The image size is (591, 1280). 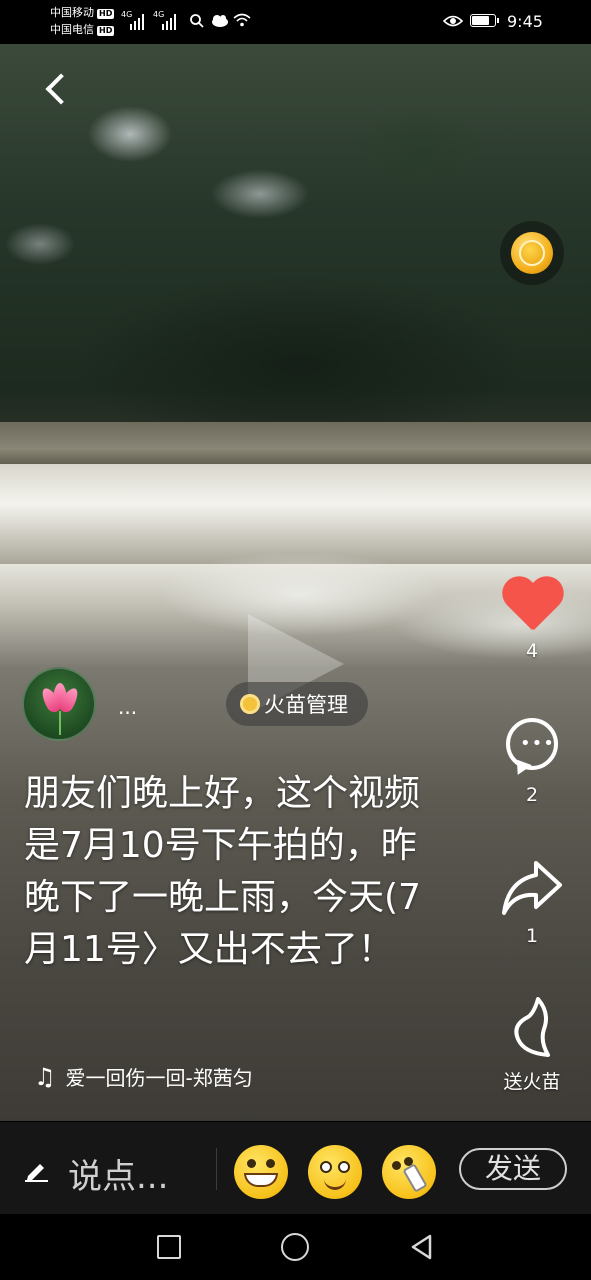 What do you see at coordinates (169, 1247) in the screenshot?
I see `recent-apps-button` at bounding box center [169, 1247].